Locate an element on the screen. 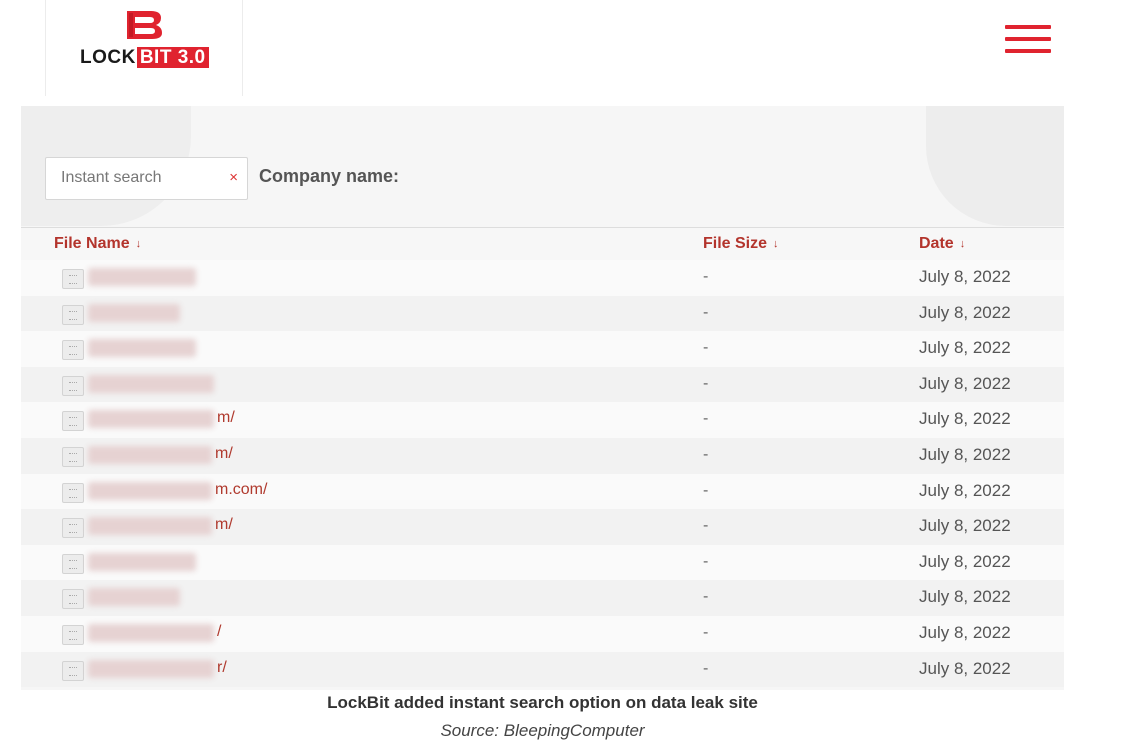 This screenshot has height=753, width=1121. search-input is located at coordinates (141, 178).